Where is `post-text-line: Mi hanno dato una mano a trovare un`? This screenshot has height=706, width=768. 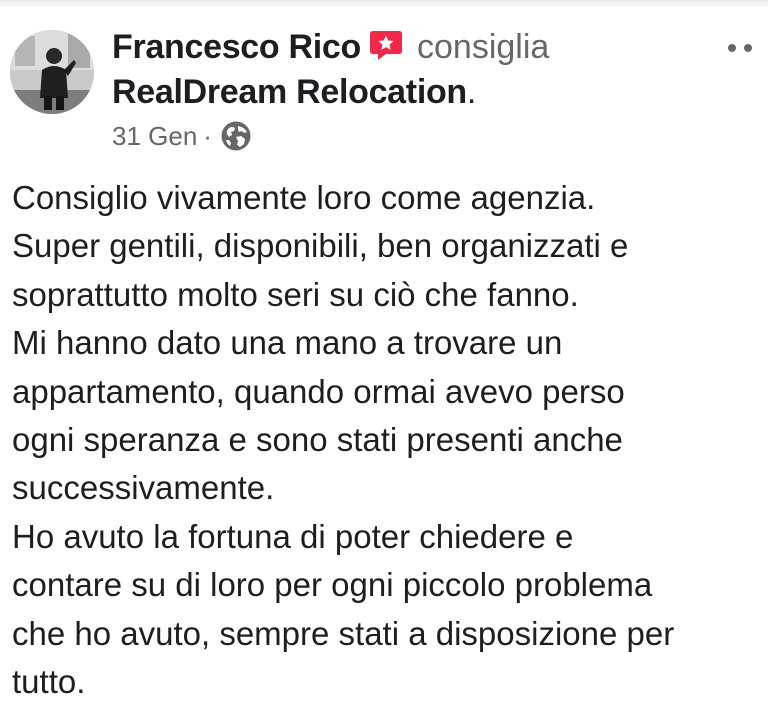 post-text-line: Mi hanno dato una mano a trovare un is located at coordinates (287, 343).